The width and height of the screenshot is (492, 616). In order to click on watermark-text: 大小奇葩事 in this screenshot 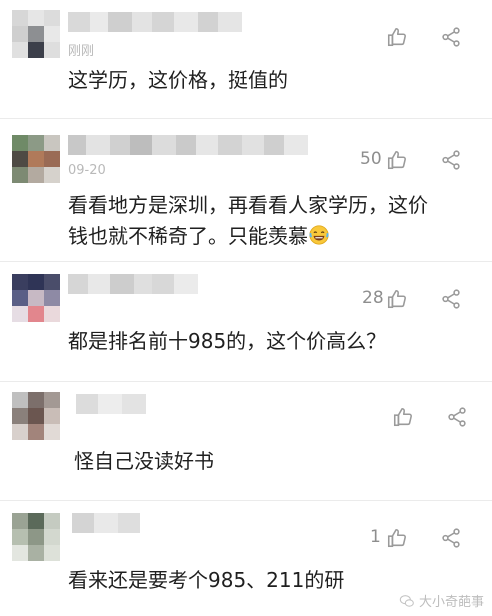, I will do `click(451, 602)`.